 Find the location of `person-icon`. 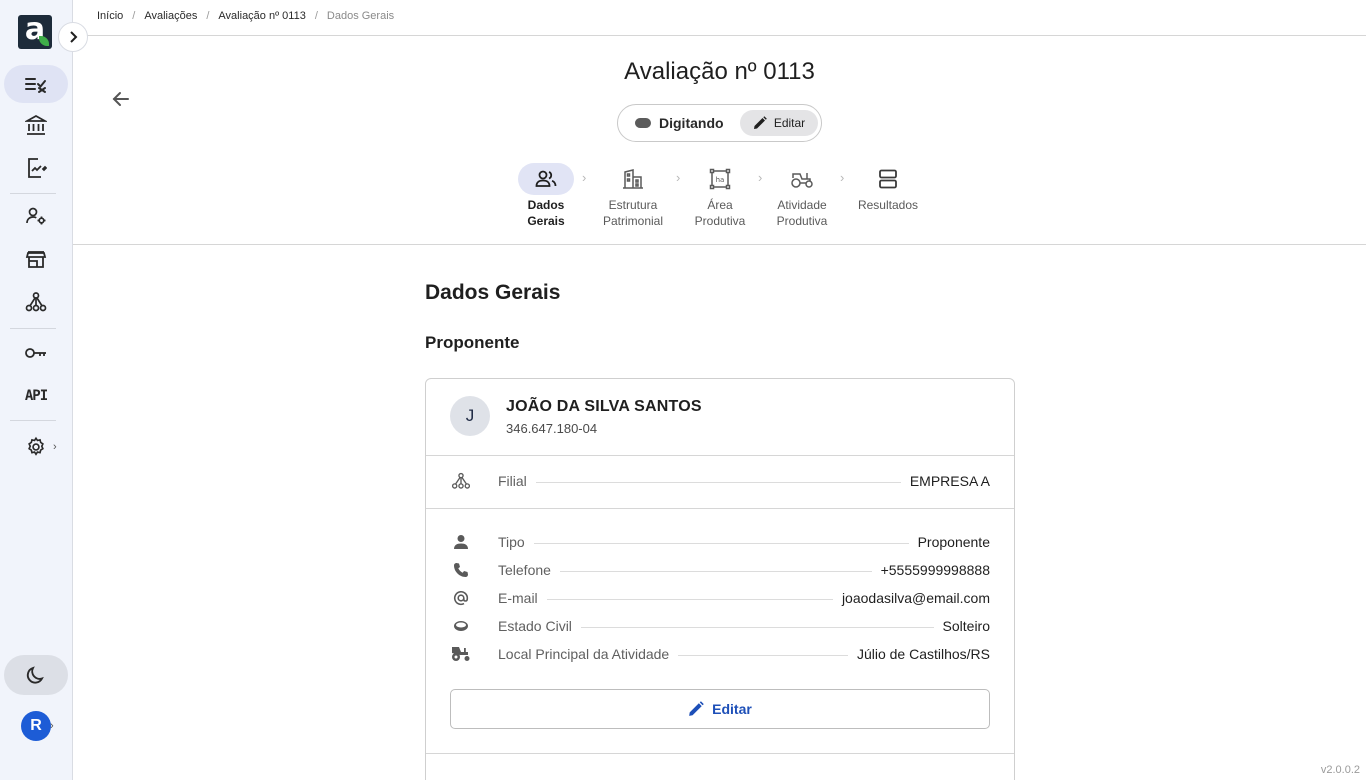

person-icon is located at coordinates (461, 542).